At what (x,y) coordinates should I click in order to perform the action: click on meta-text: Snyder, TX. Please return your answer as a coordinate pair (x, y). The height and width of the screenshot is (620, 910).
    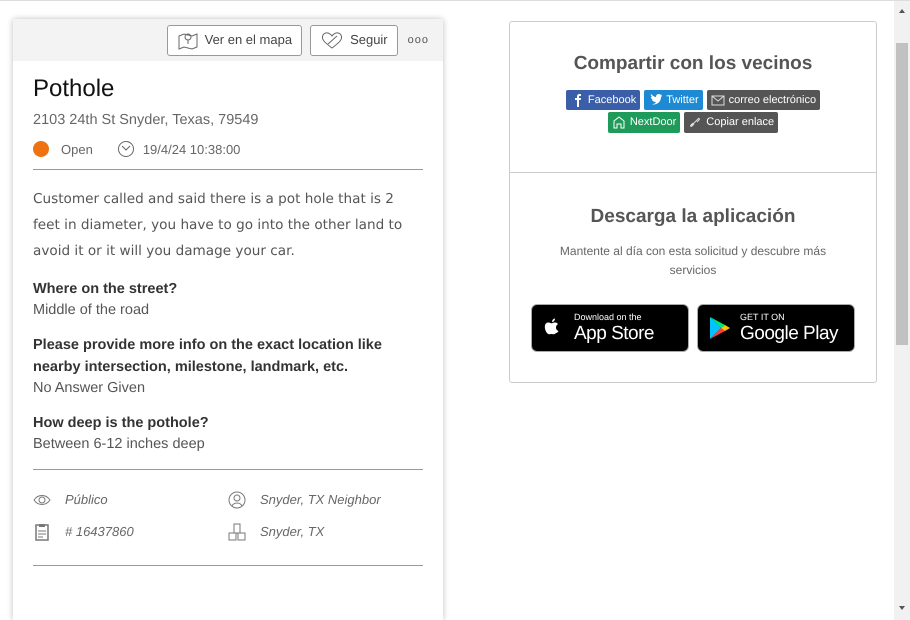
    Looking at the image, I should click on (292, 531).